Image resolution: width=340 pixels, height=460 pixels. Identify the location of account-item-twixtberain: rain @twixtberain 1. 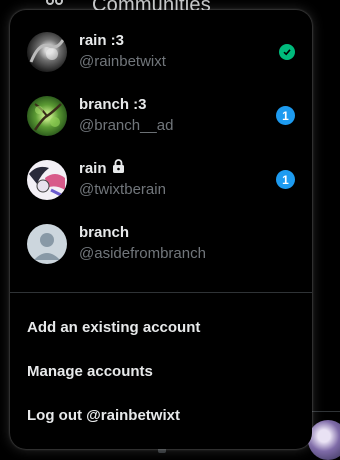
(161, 180).